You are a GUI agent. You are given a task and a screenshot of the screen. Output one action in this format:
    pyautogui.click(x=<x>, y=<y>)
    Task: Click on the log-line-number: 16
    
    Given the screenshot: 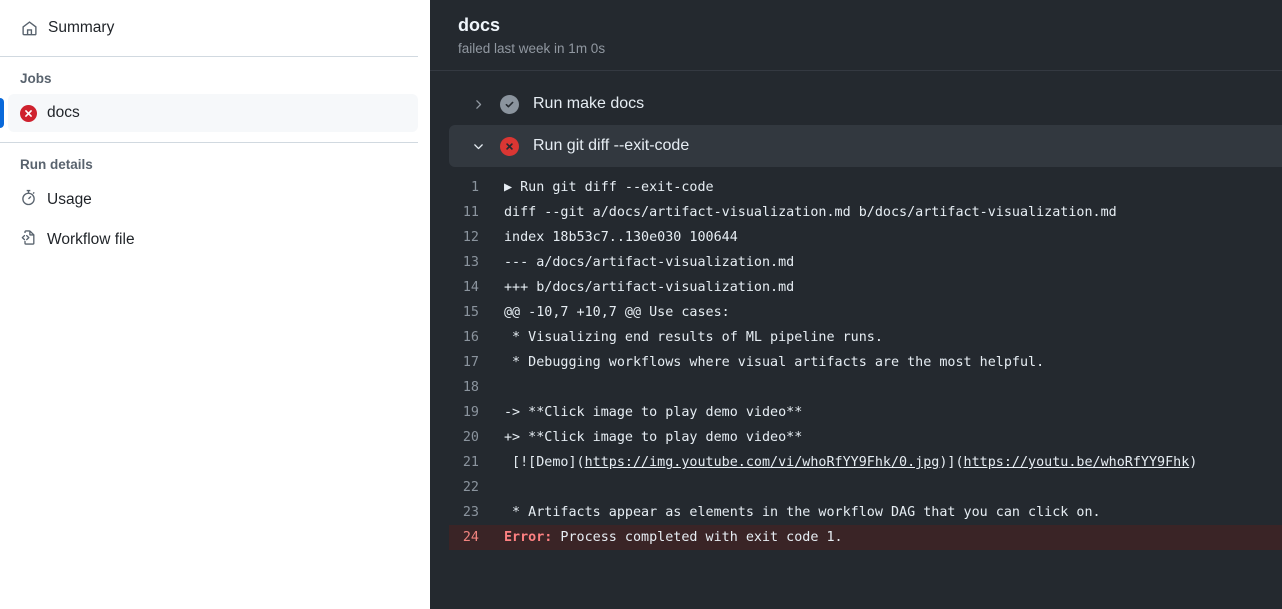 What is the action you would take?
    pyautogui.click(x=470, y=338)
    